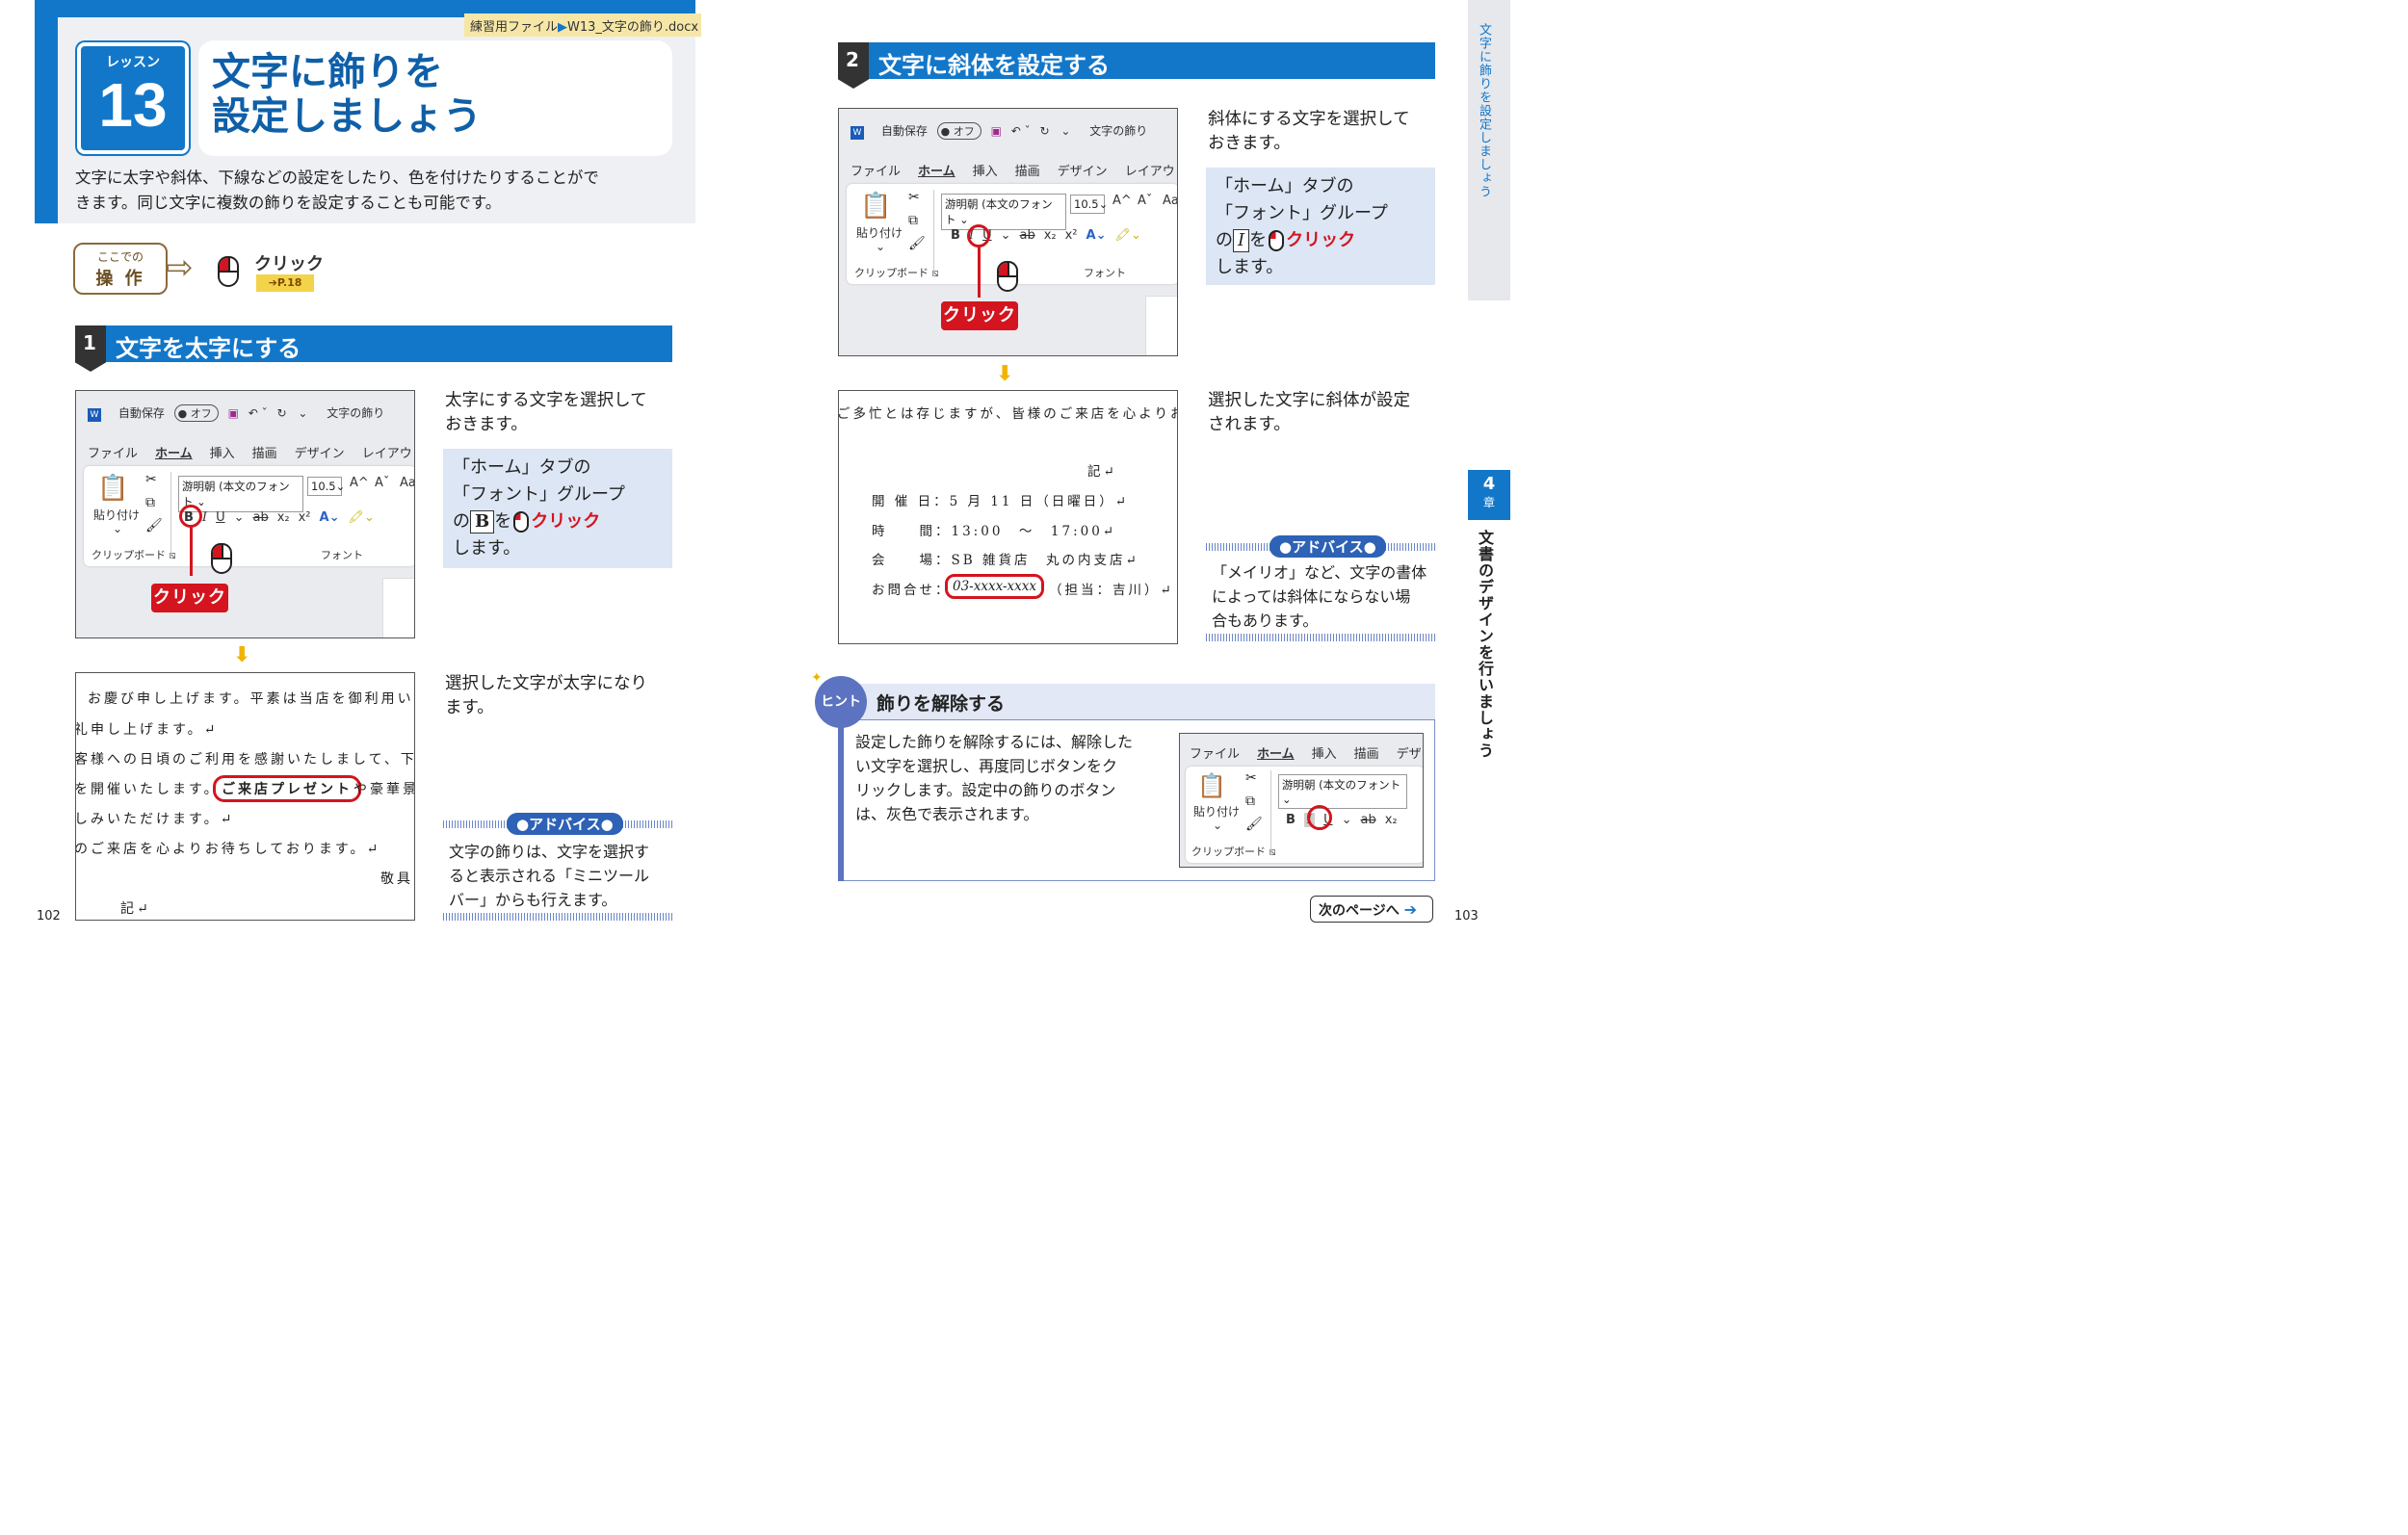 The image size is (2408, 1535). What do you see at coordinates (979, 315) in the screenshot?
I see `click-callout: クリック` at bounding box center [979, 315].